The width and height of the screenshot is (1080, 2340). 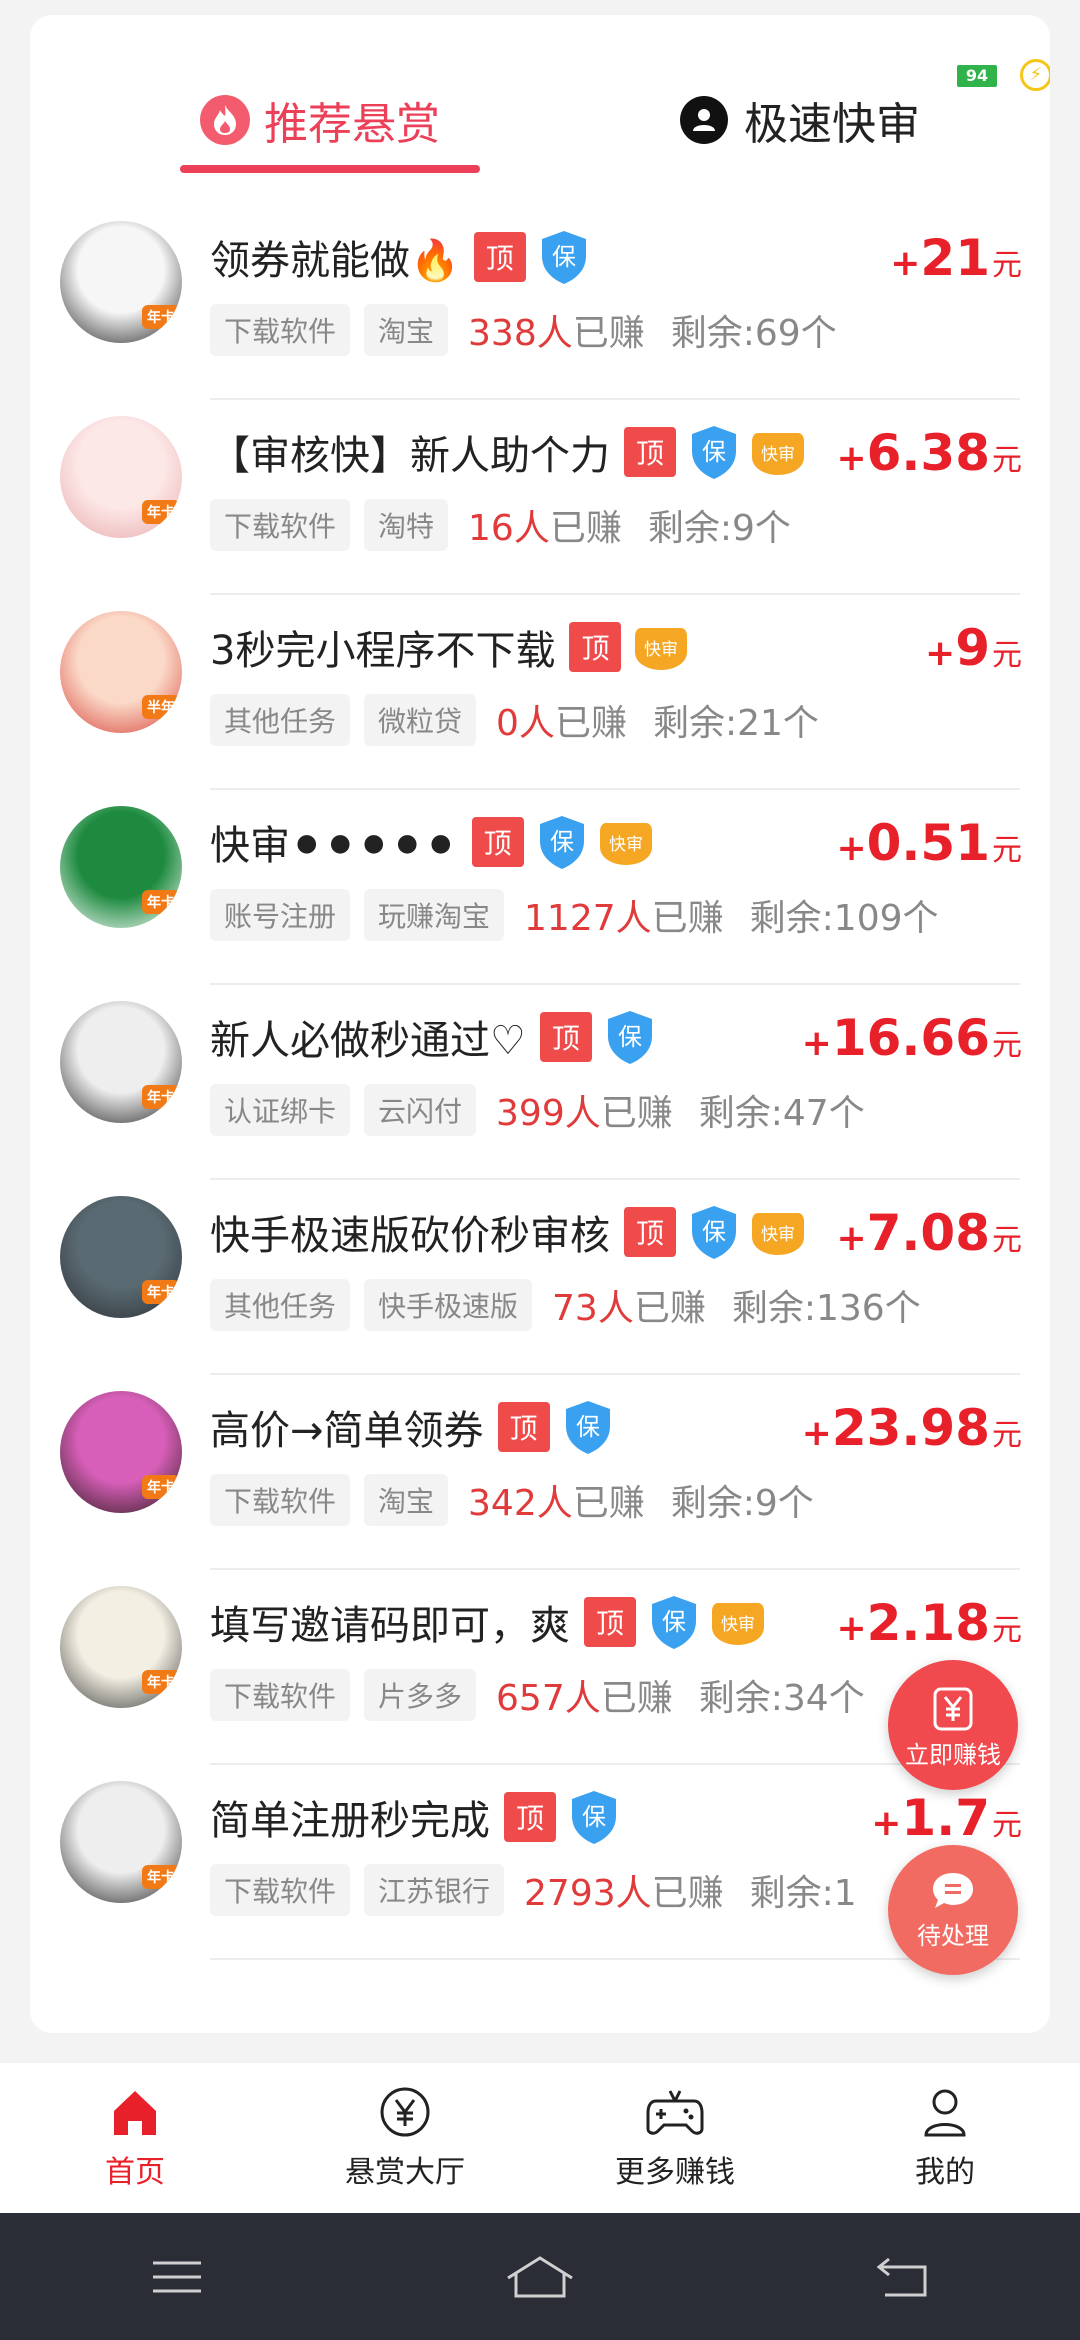 What do you see at coordinates (225, 120) in the screenshot?
I see `fire-icon` at bounding box center [225, 120].